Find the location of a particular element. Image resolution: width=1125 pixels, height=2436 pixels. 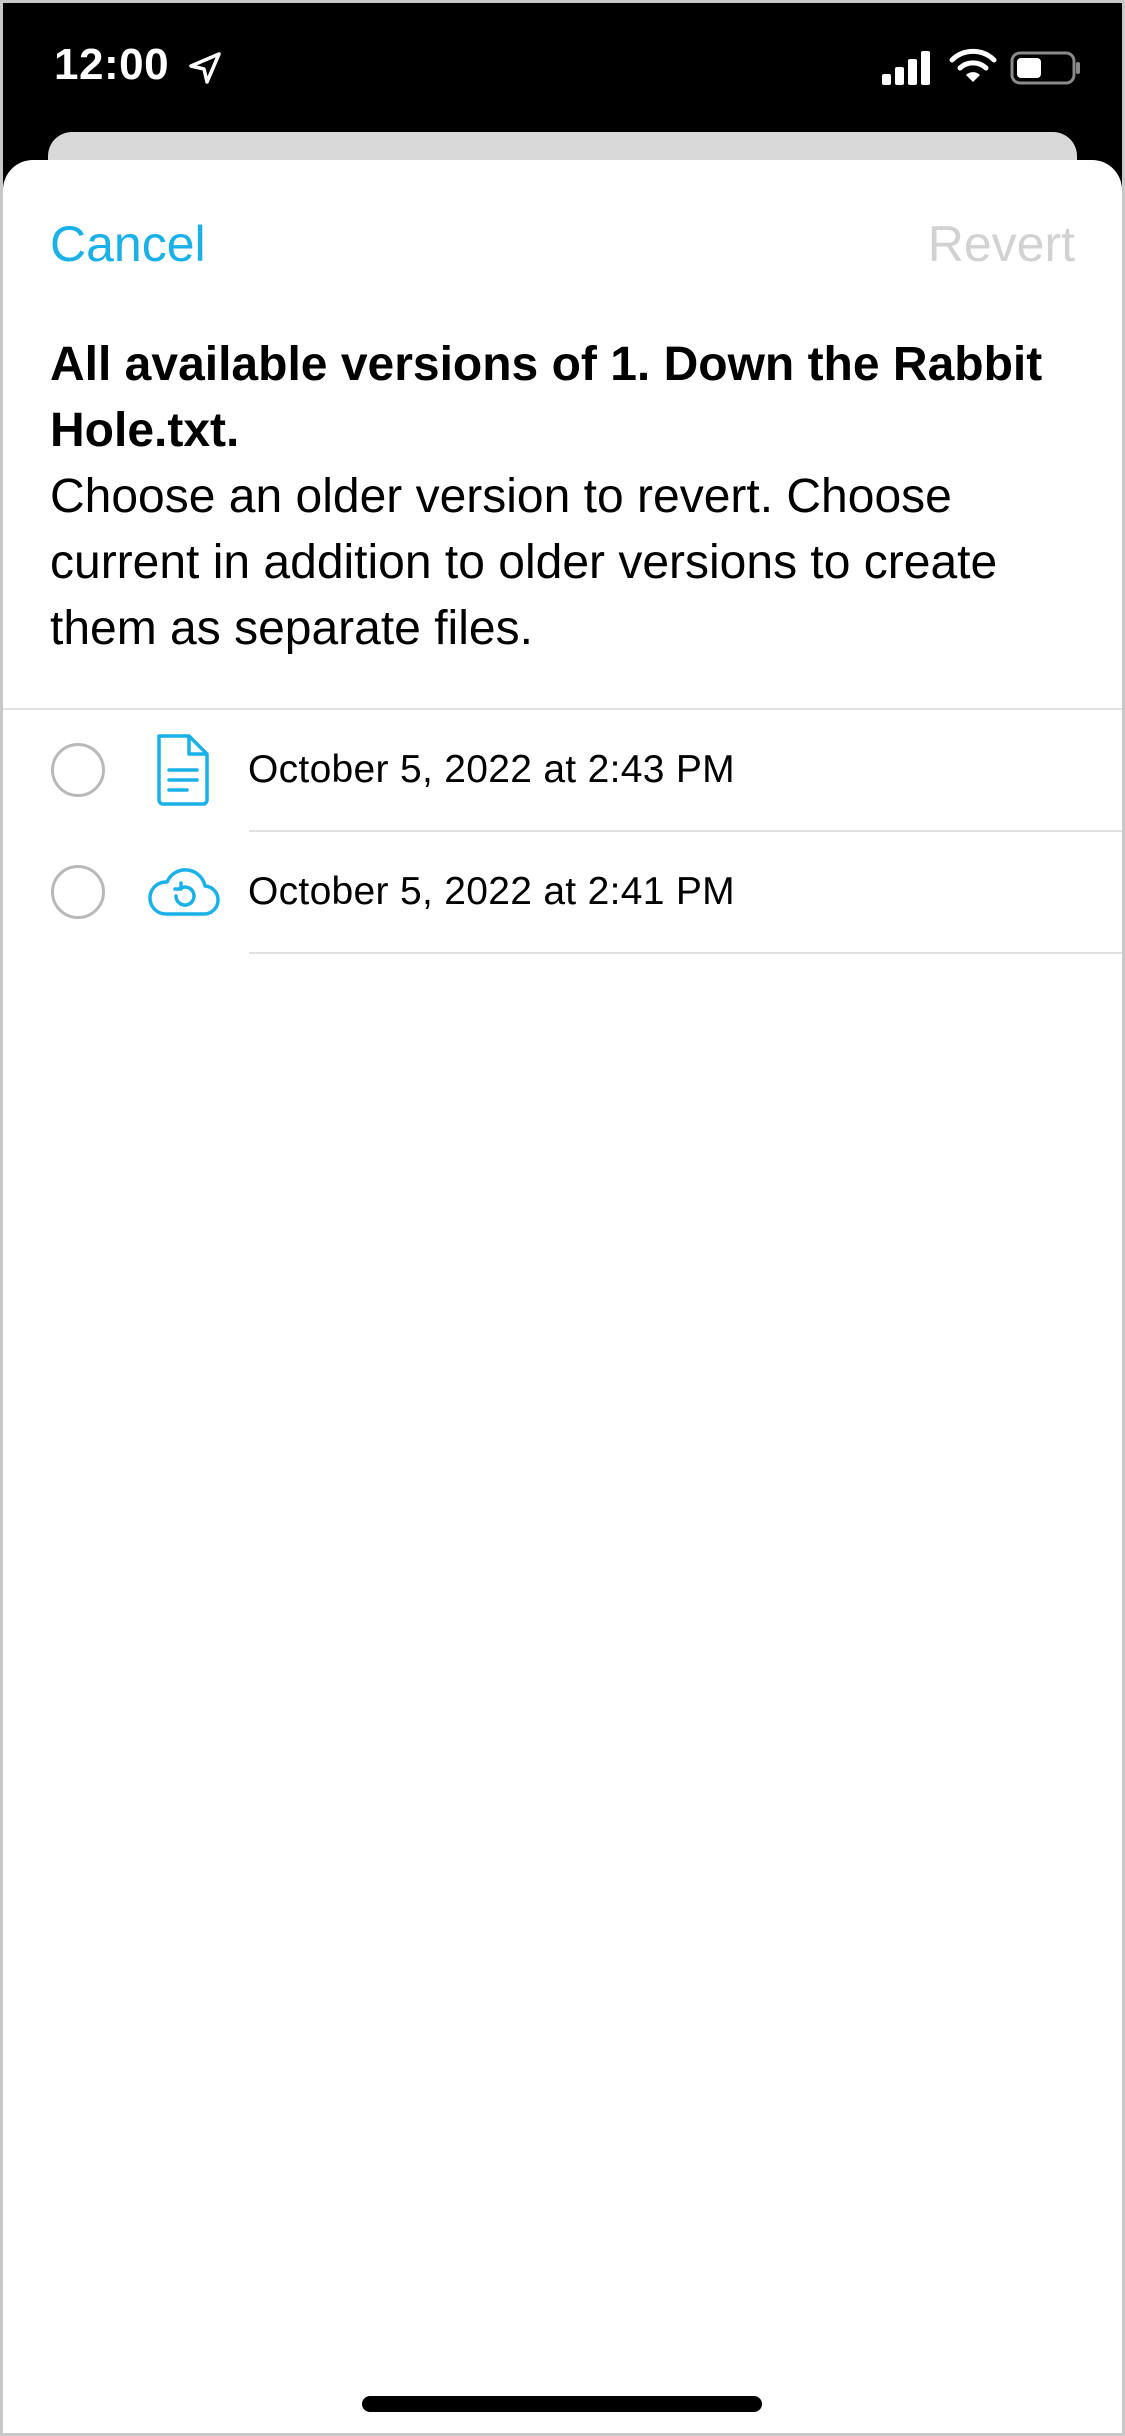

cellular-signal-icon is located at coordinates (906, 68).